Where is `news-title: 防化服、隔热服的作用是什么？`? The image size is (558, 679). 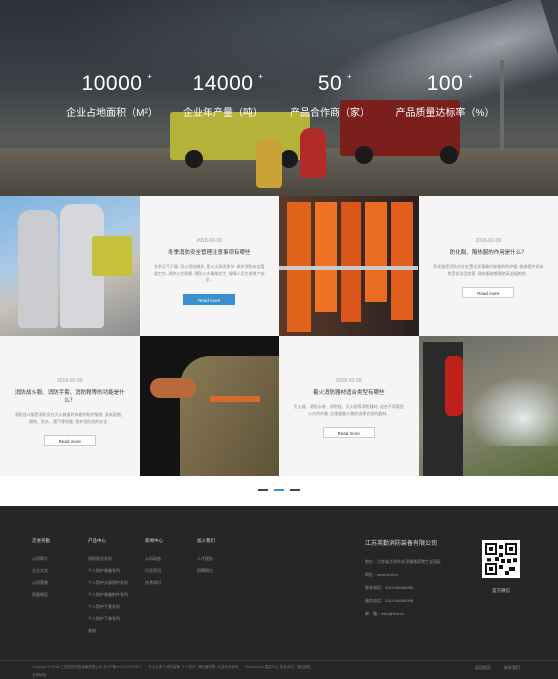 news-title: 防化服、隔热服的作用是什么？ is located at coordinates (489, 252).